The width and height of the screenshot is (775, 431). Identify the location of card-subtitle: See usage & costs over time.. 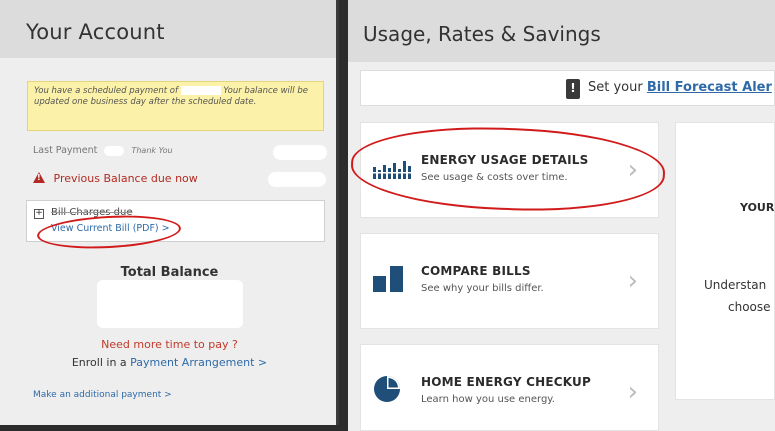
(494, 177).